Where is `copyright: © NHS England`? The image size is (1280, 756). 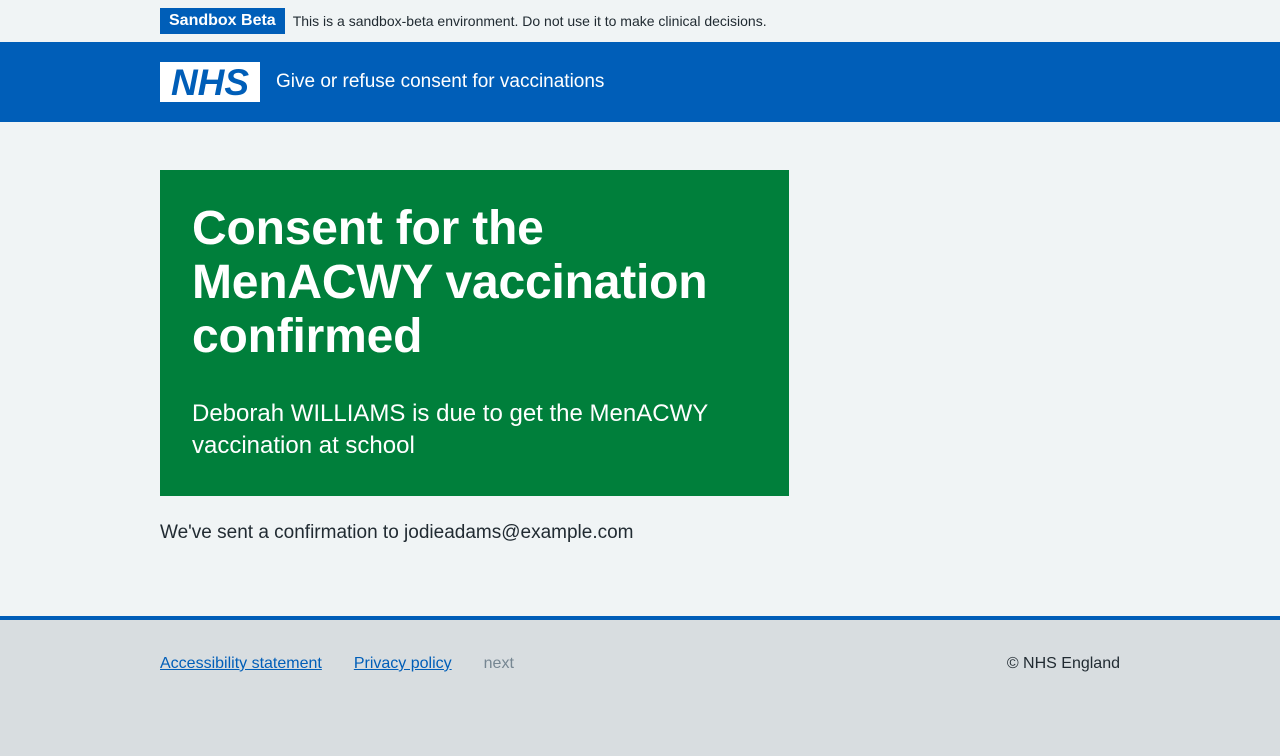 copyright: © NHS England is located at coordinates (1063, 663).